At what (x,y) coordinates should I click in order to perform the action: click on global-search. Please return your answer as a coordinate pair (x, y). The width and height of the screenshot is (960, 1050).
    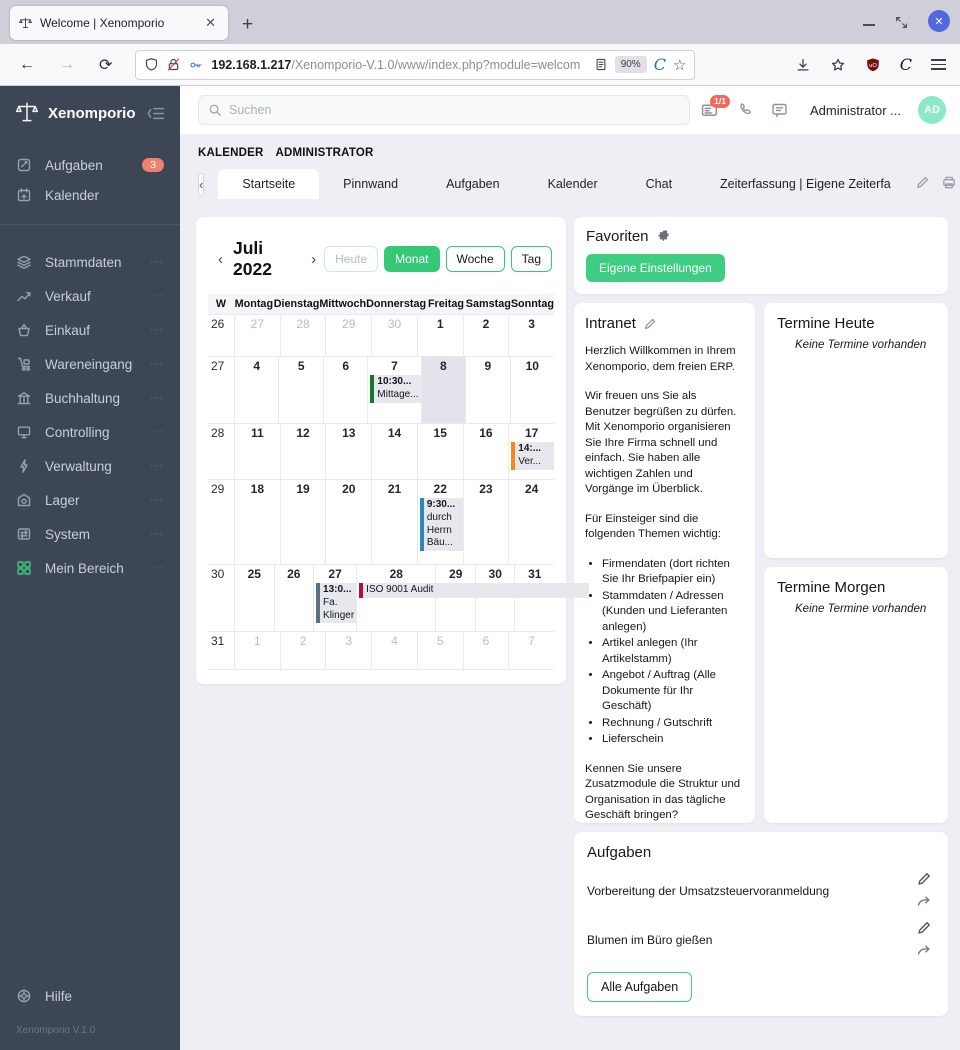
    Looking at the image, I should click on (444, 110).